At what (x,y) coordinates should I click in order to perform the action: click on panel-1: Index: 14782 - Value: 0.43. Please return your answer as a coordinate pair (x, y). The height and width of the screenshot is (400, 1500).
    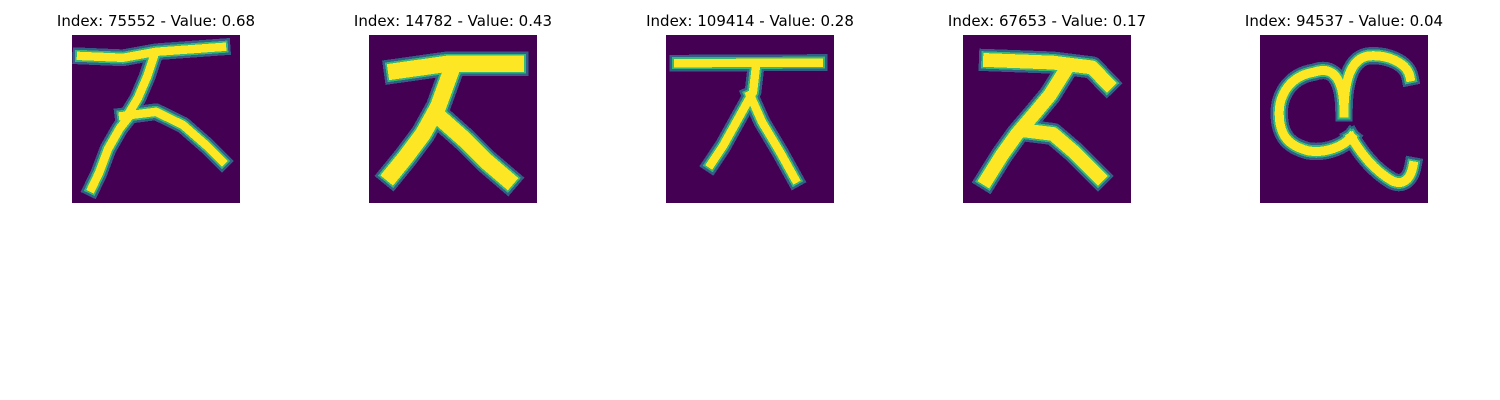
    Looking at the image, I should click on (453, 105).